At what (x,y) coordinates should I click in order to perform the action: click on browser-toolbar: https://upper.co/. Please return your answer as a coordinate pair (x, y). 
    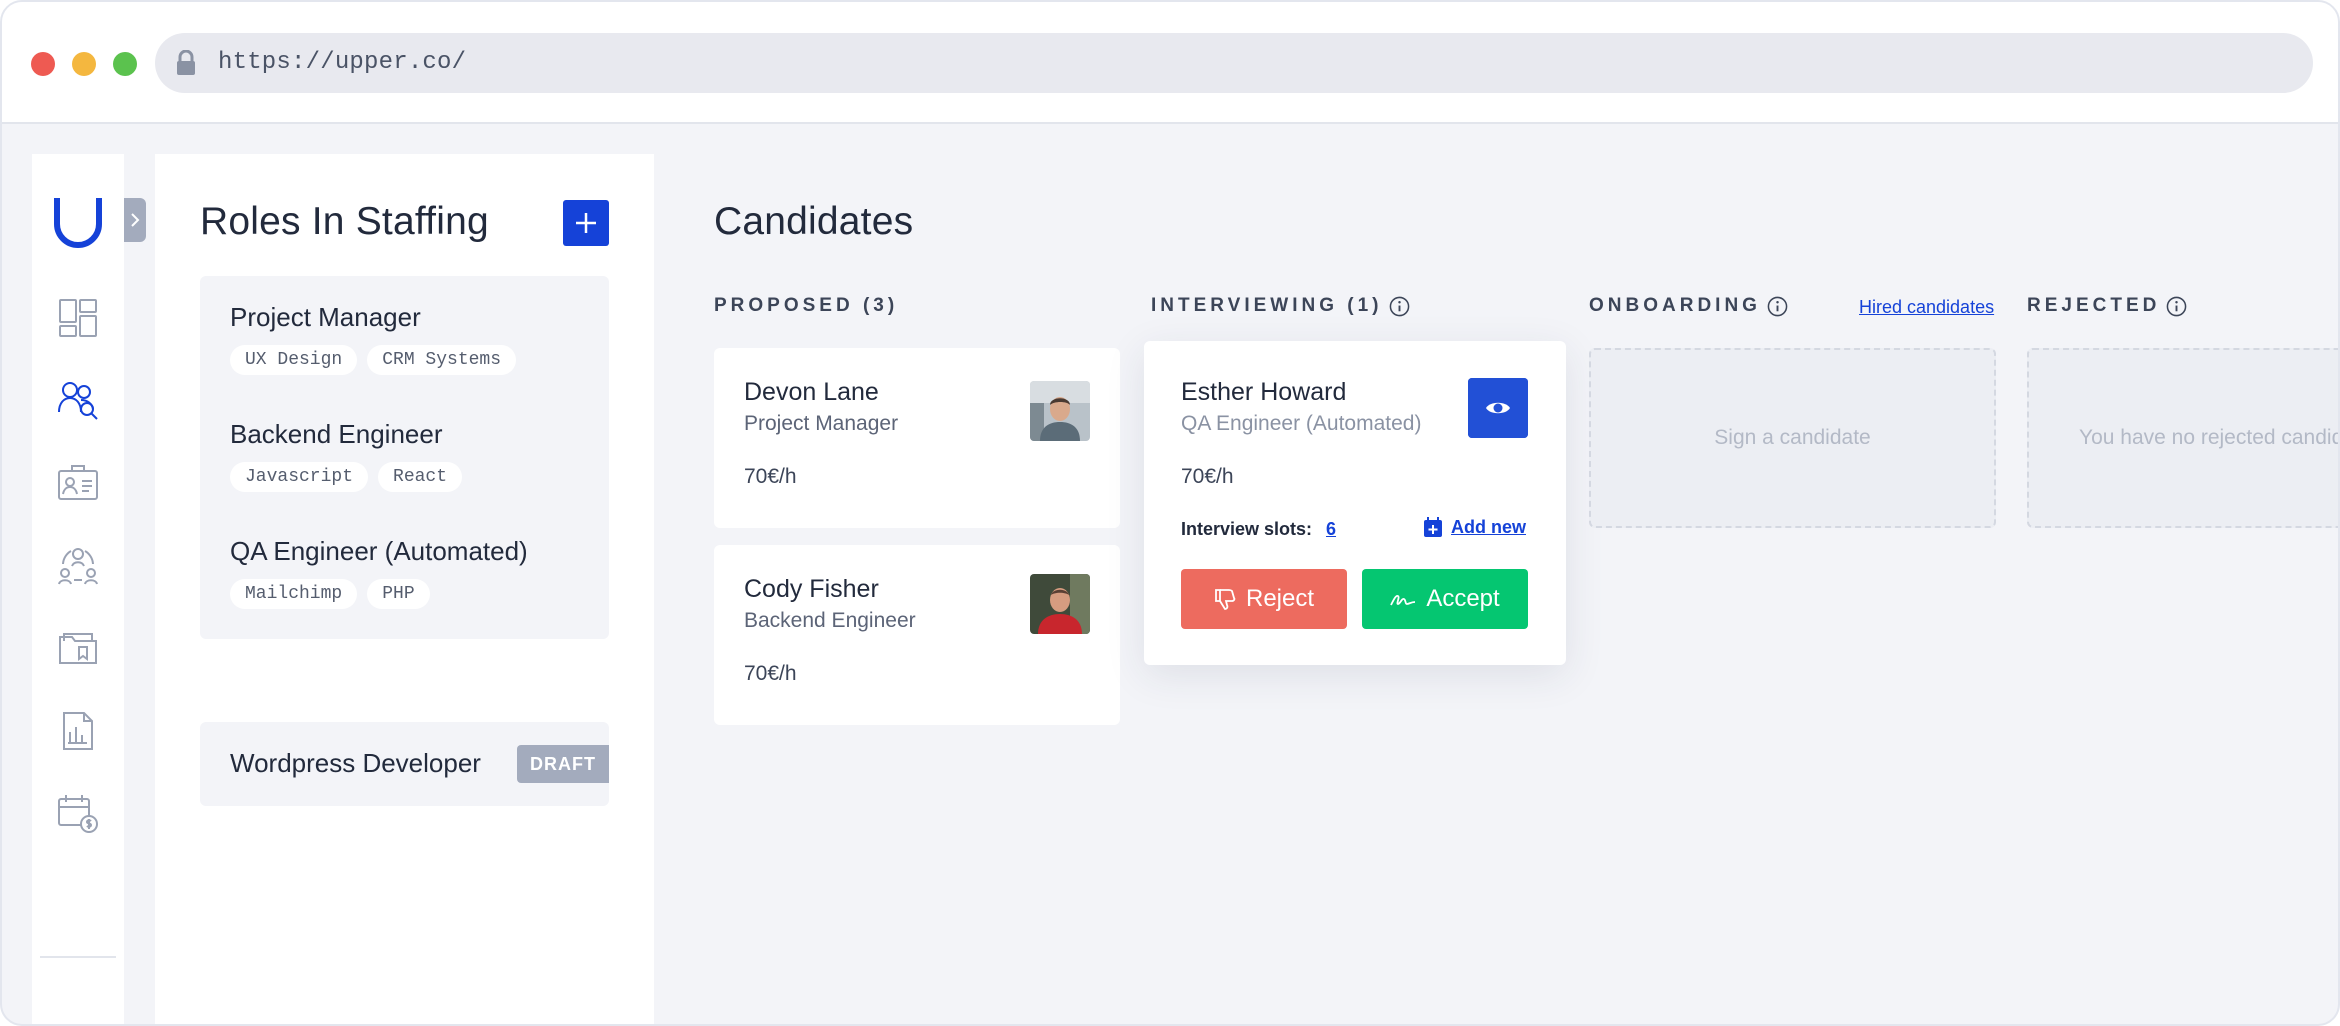
    Looking at the image, I should click on (1170, 63).